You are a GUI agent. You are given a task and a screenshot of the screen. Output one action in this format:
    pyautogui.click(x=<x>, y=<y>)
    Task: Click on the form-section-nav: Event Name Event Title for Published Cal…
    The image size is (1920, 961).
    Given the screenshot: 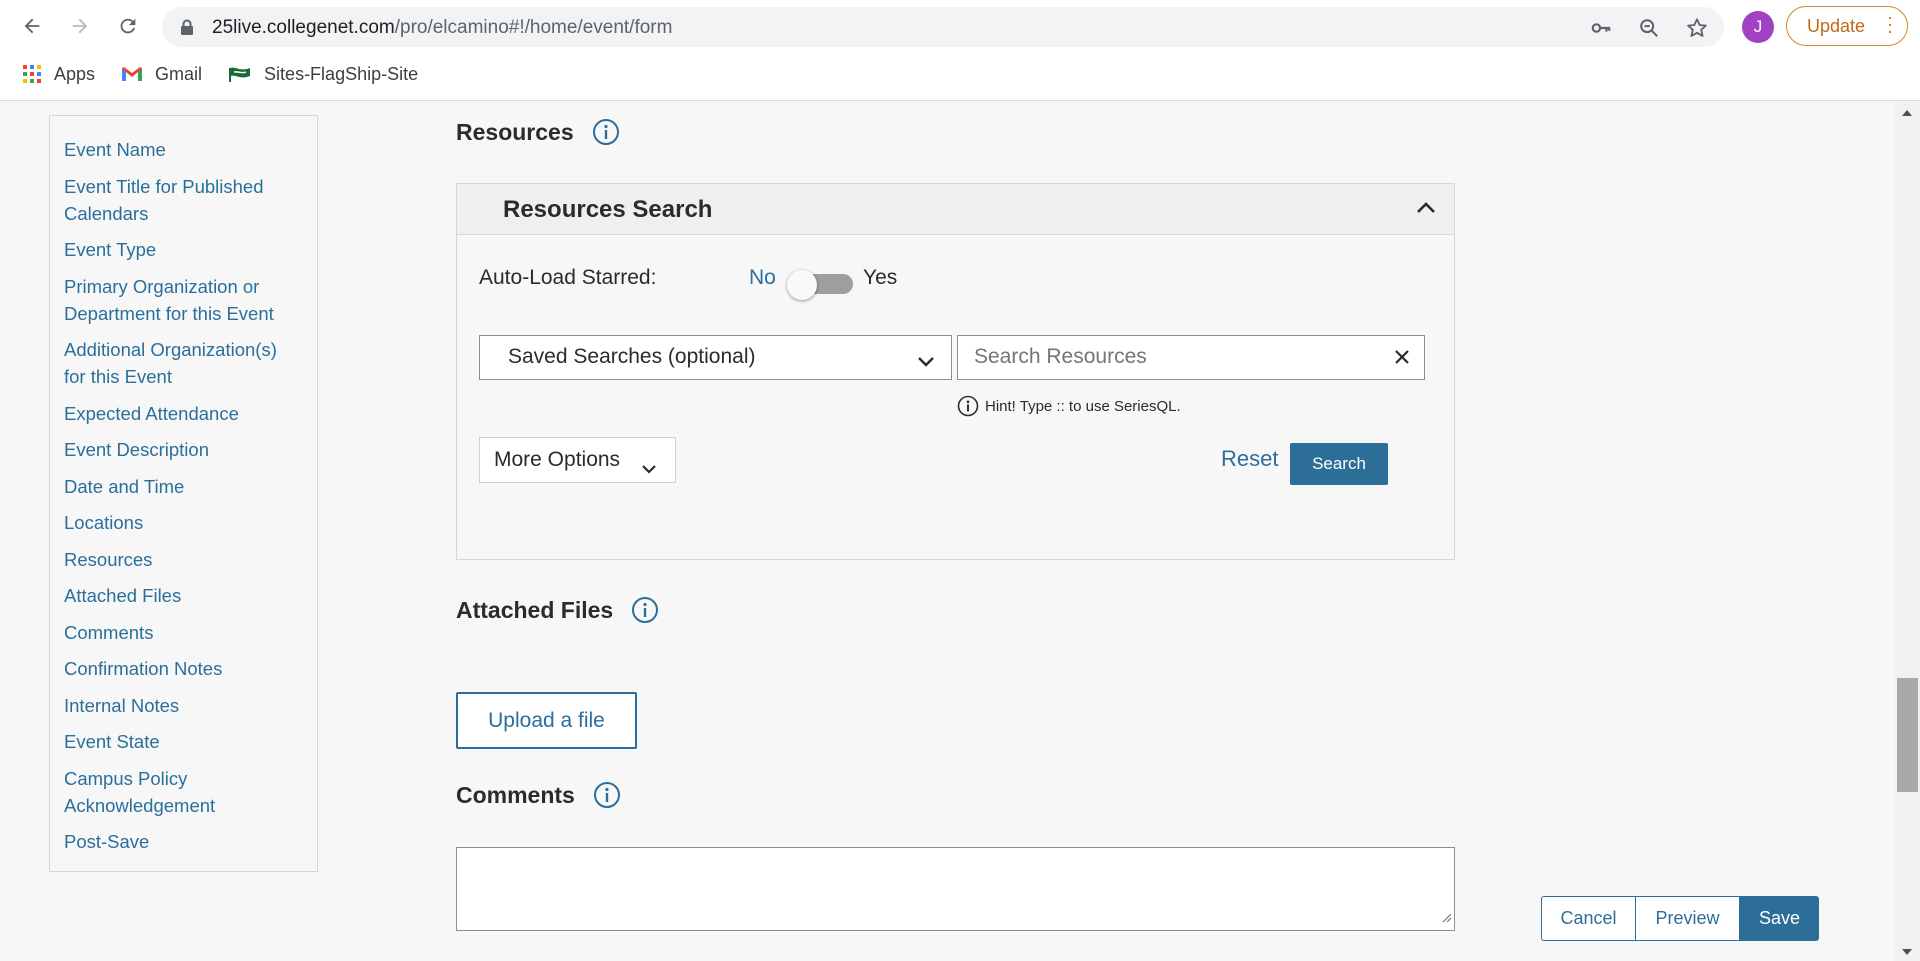 What is the action you would take?
    pyautogui.click(x=183, y=493)
    